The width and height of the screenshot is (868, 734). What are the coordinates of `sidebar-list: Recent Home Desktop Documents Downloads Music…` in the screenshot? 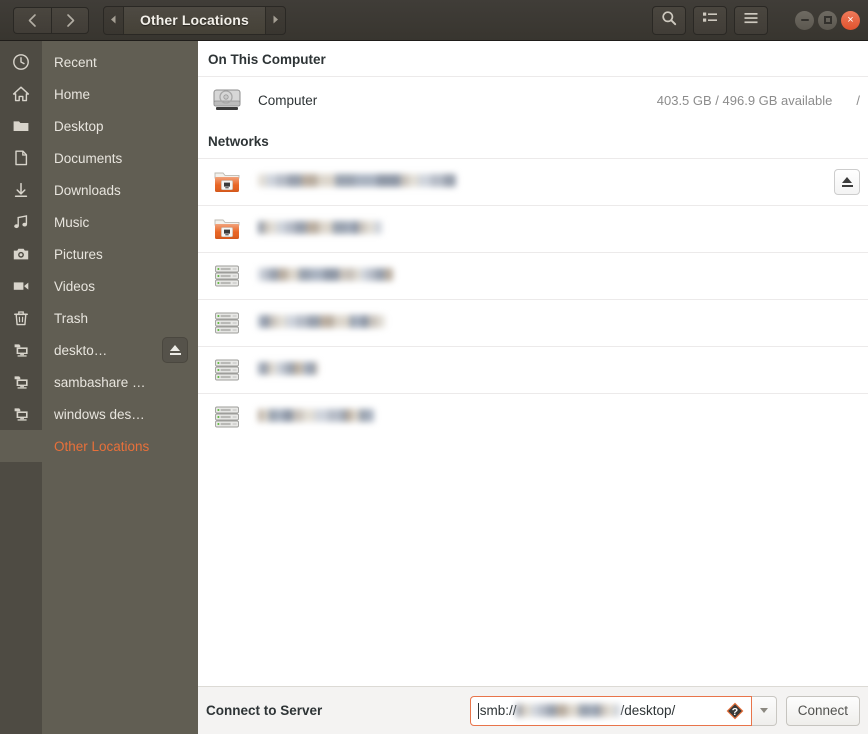 It's located at (99, 251).